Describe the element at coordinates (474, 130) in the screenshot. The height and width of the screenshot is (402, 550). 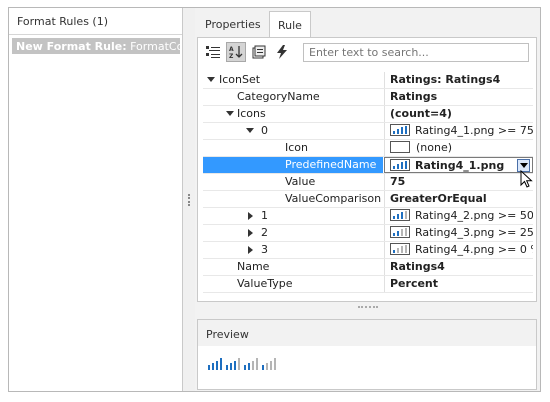
I see `property-value: Rating4_1.png >= 75 %` at that location.